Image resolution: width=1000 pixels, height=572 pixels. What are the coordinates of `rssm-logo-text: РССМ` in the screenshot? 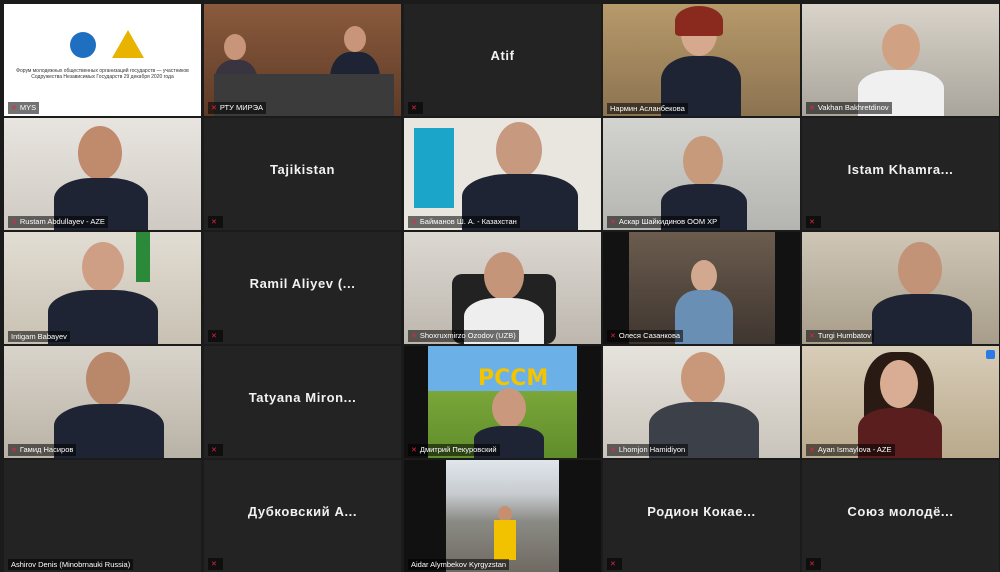 It's located at (513, 378).